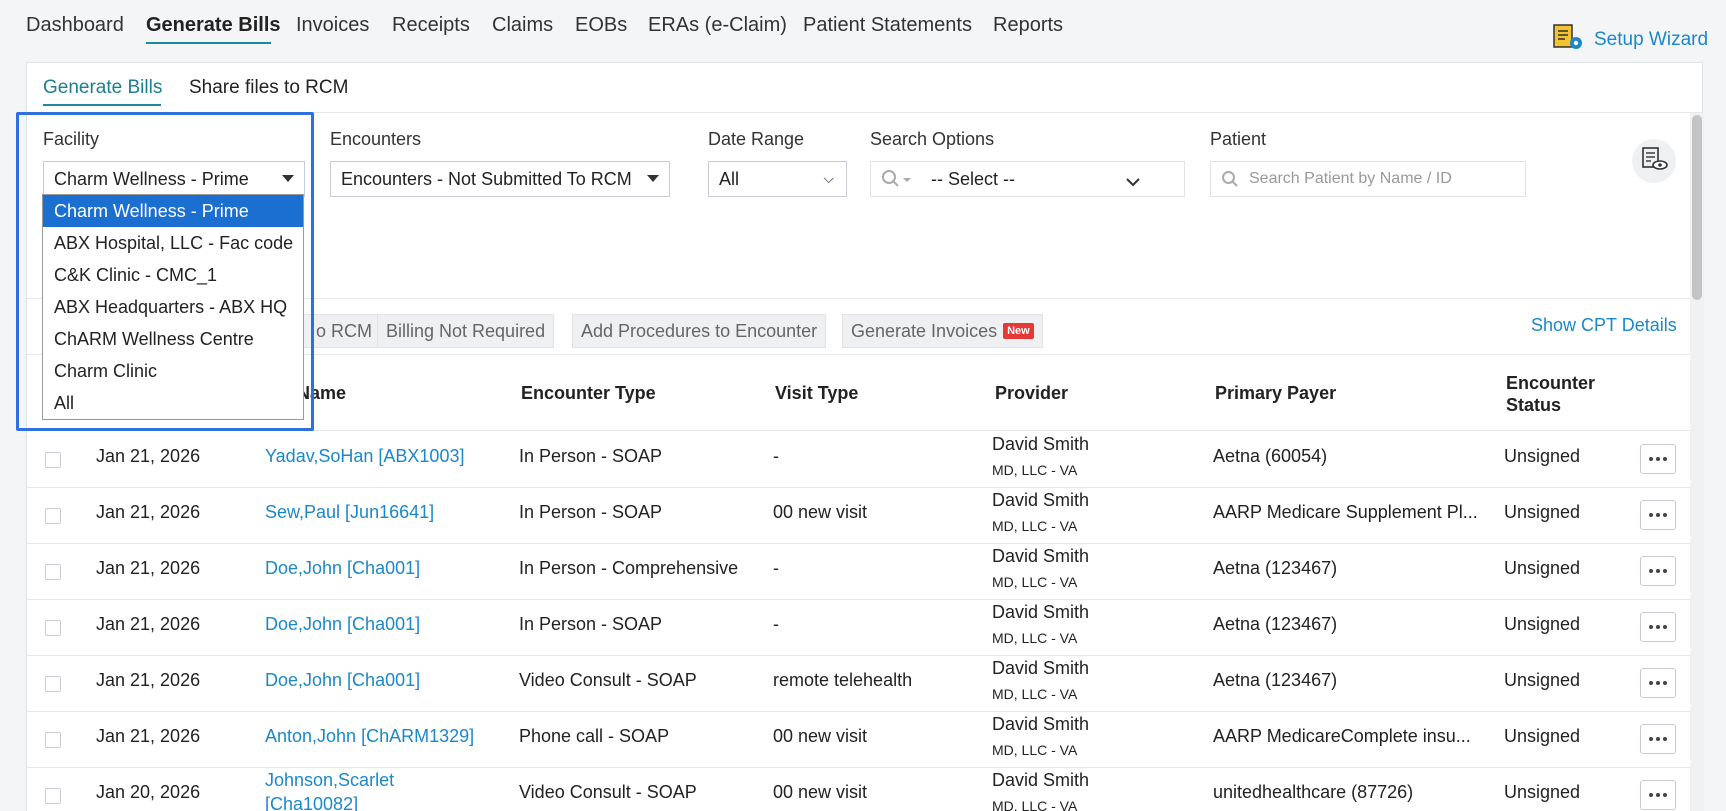 This screenshot has height=811, width=1726. What do you see at coordinates (431, 25) in the screenshot?
I see `nav-receipts: Receipts` at bounding box center [431, 25].